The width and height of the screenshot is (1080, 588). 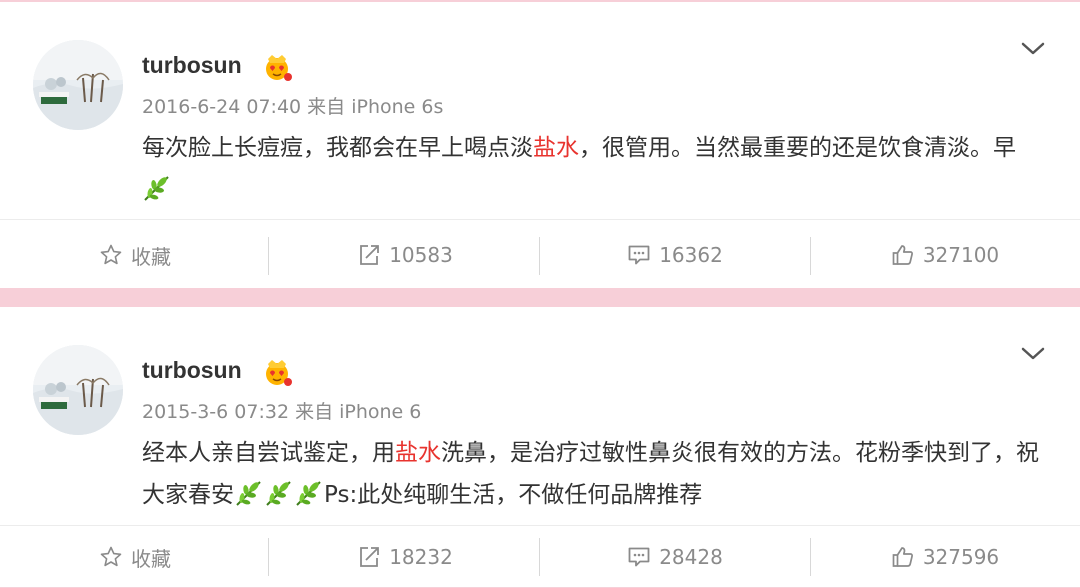 I want to click on repost-button: 18232, so click(x=405, y=557).